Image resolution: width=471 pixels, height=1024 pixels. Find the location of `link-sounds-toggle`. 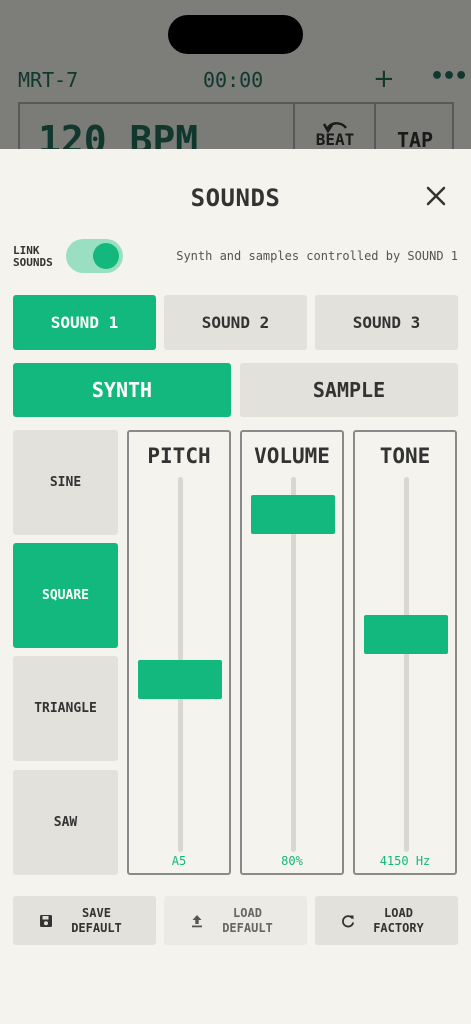

link-sounds-toggle is located at coordinates (94, 256).